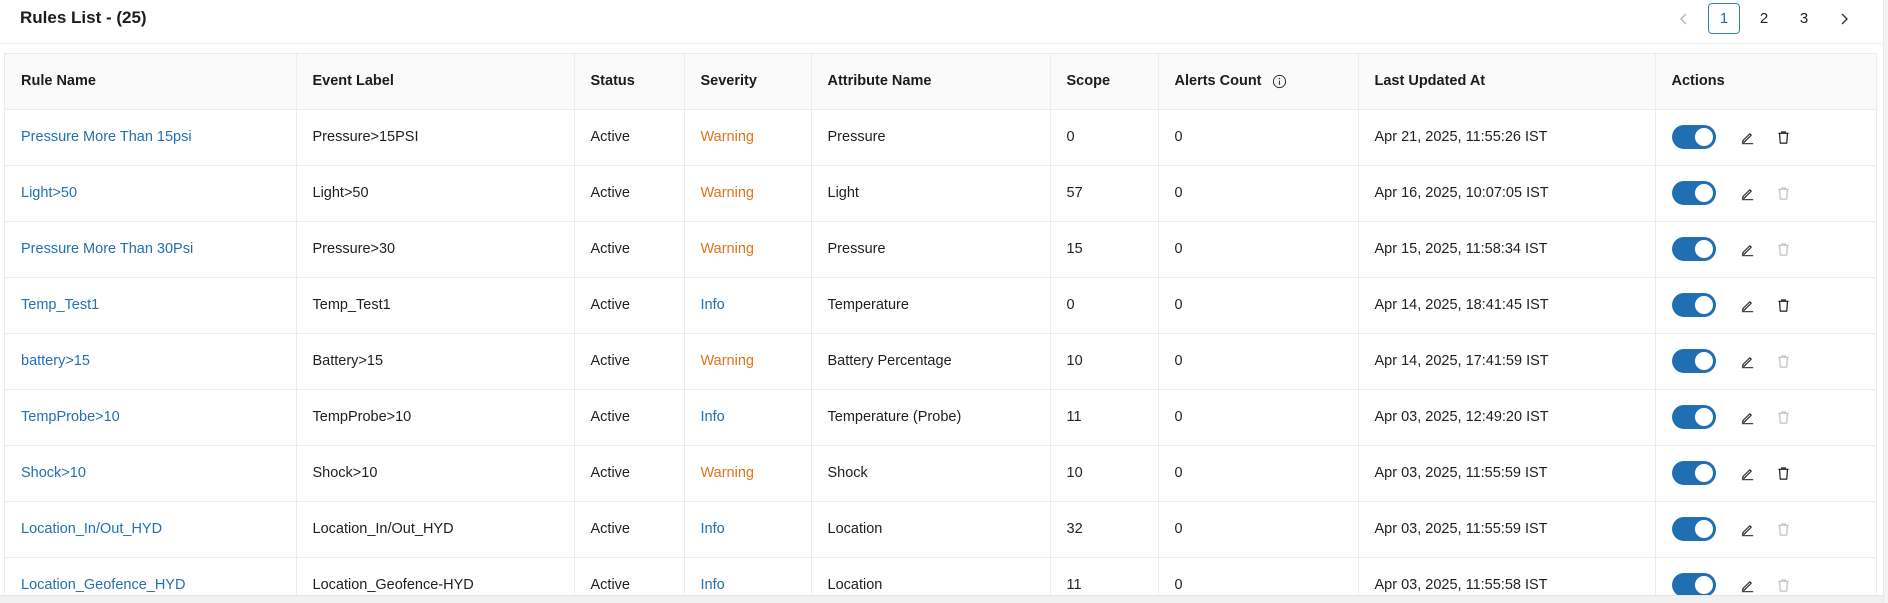 The height and width of the screenshot is (603, 1888). I want to click on info-icon, so click(1279, 81).